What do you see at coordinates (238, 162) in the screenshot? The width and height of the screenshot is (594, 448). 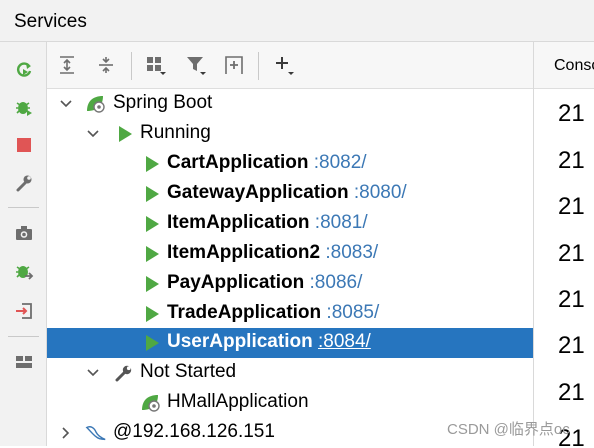 I see `app-name: CartApplication` at bounding box center [238, 162].